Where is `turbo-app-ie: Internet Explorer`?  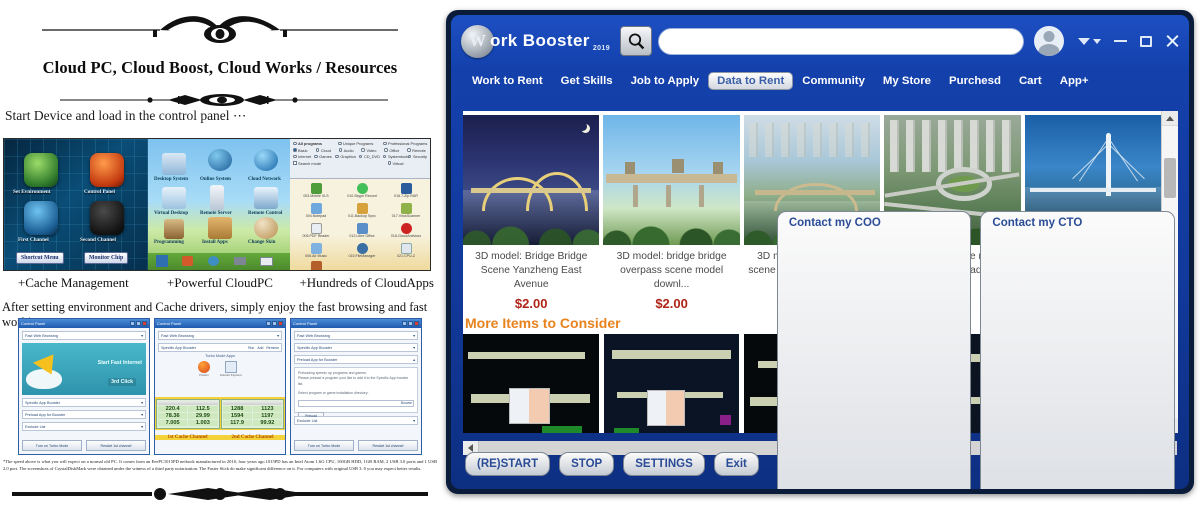 turbo-app-ie: Internet Explorer is located at coordinates (231, 369).